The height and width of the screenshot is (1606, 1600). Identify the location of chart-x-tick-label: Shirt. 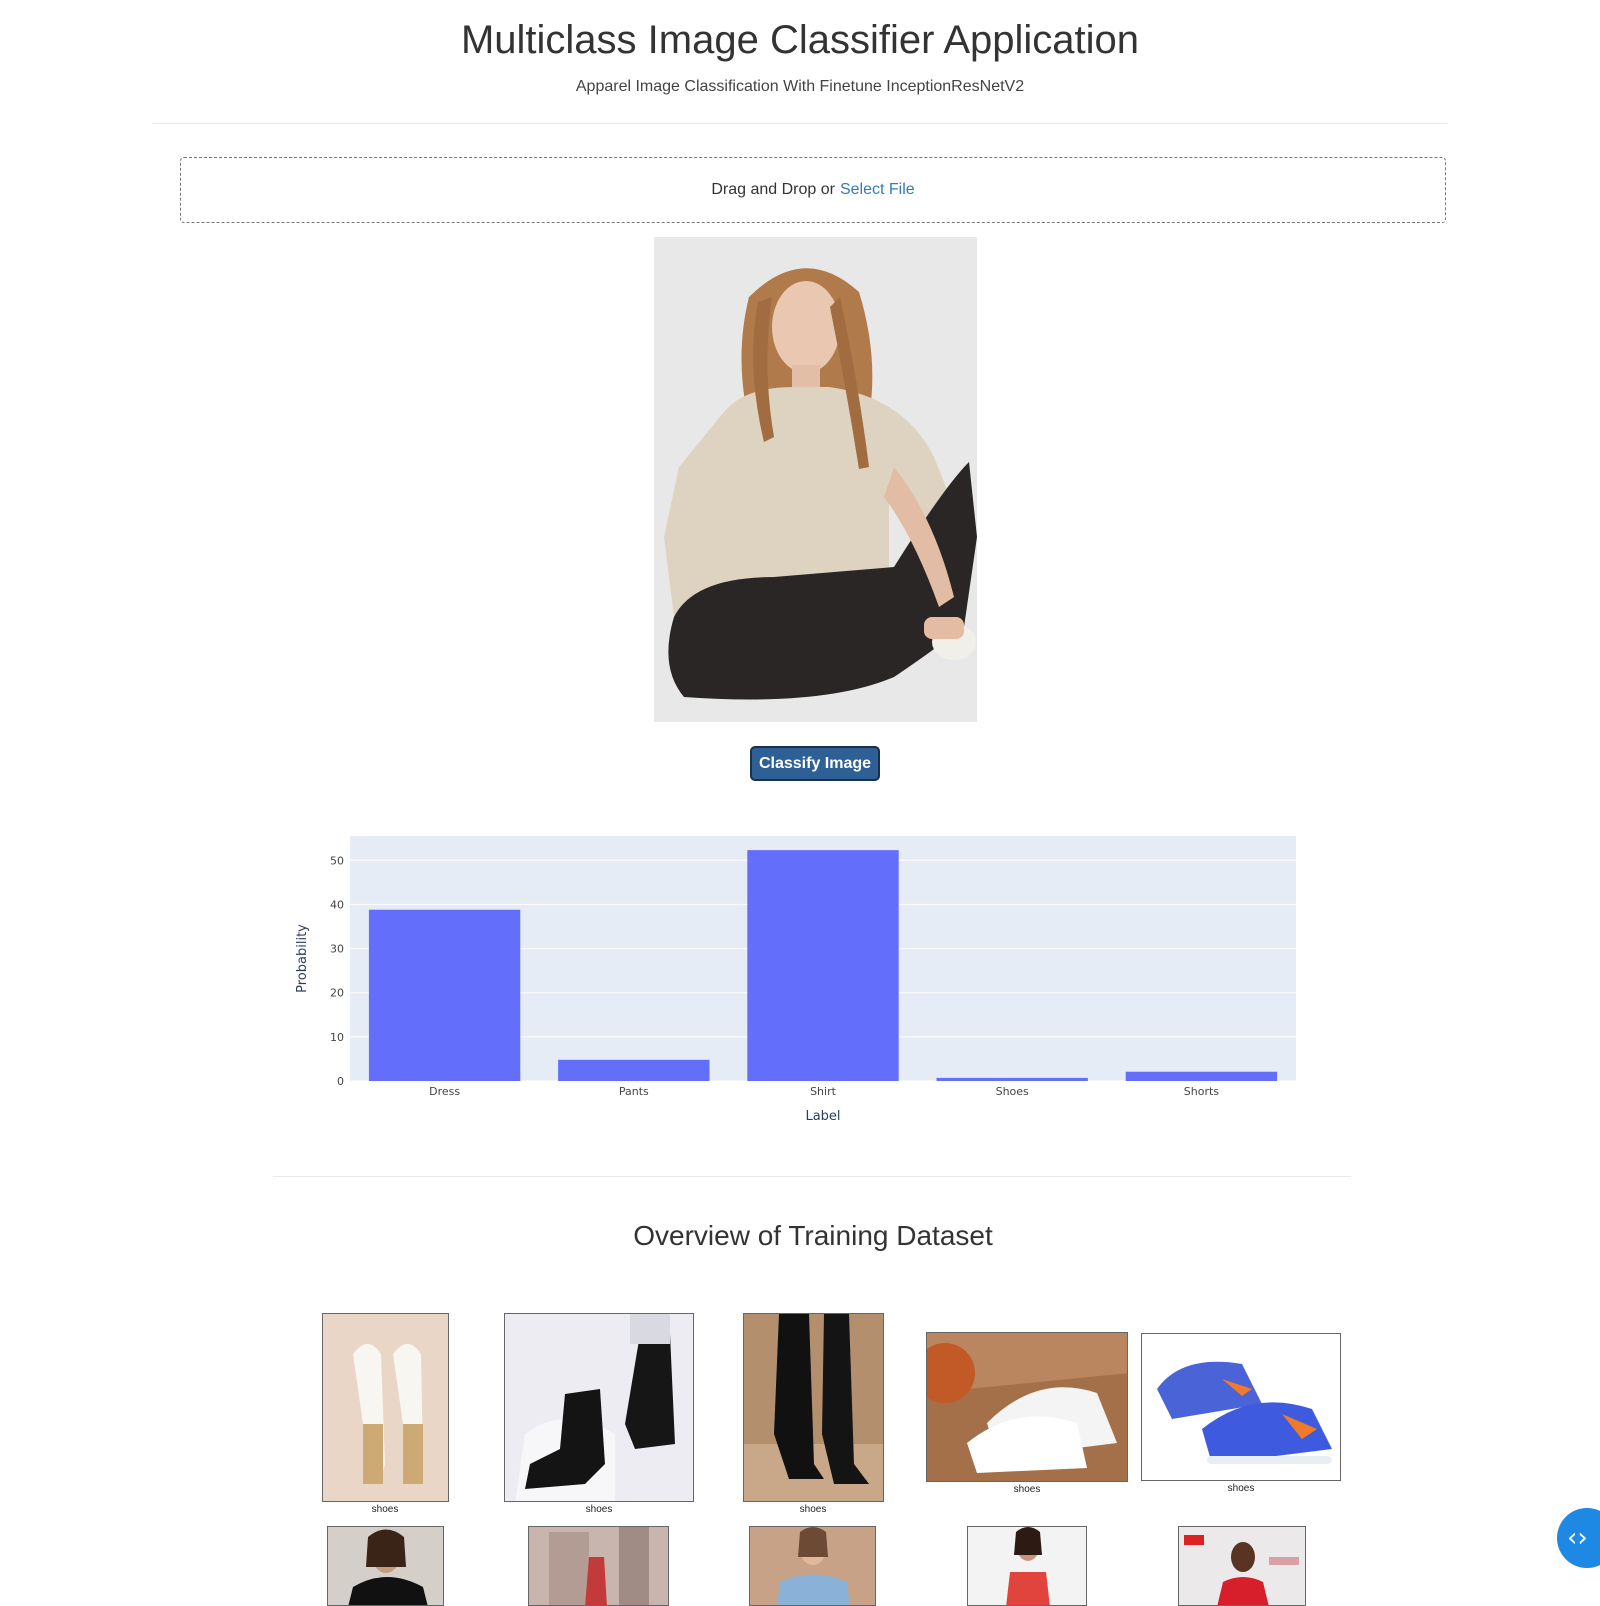
(823, 1091).